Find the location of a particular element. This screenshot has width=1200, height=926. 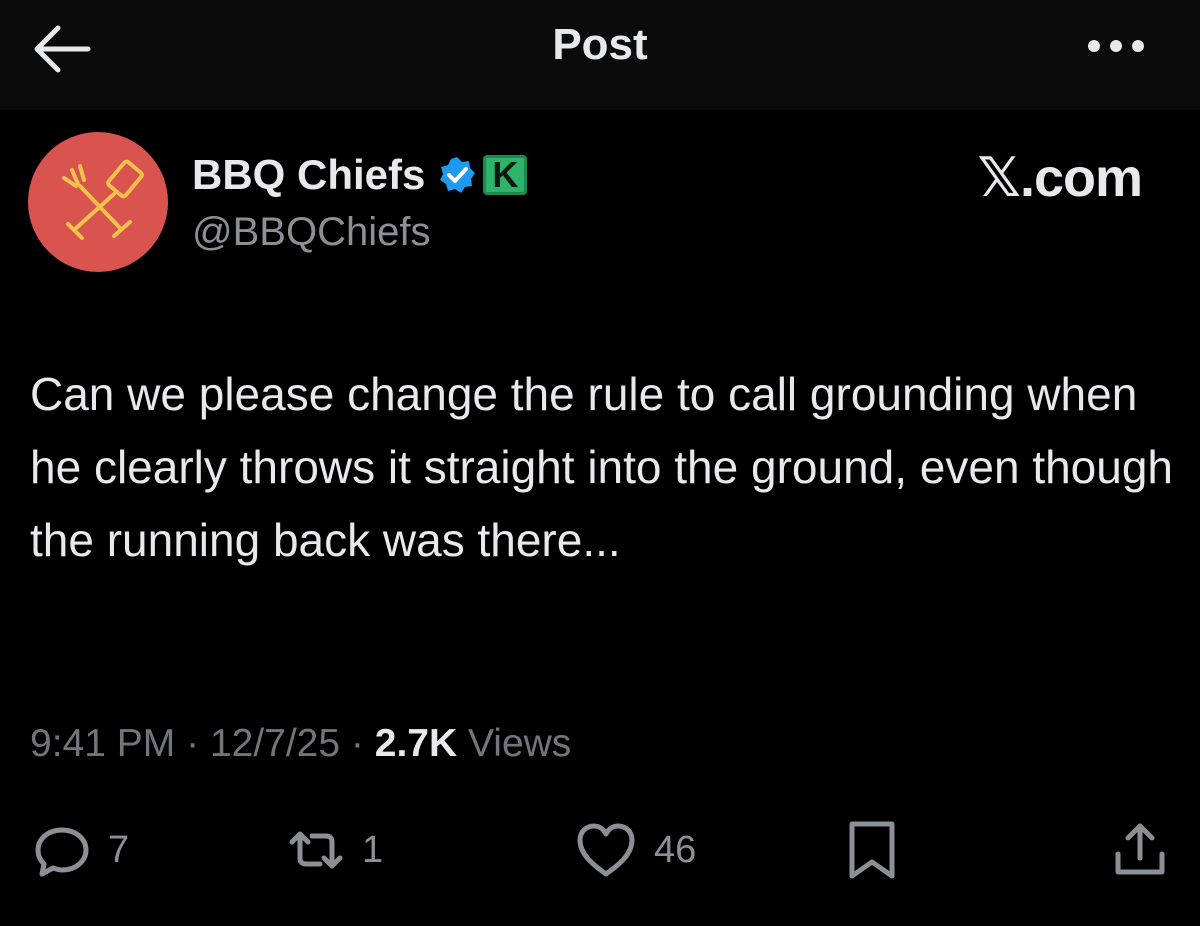

like-count: 46 is located at coordinates (675, 849).